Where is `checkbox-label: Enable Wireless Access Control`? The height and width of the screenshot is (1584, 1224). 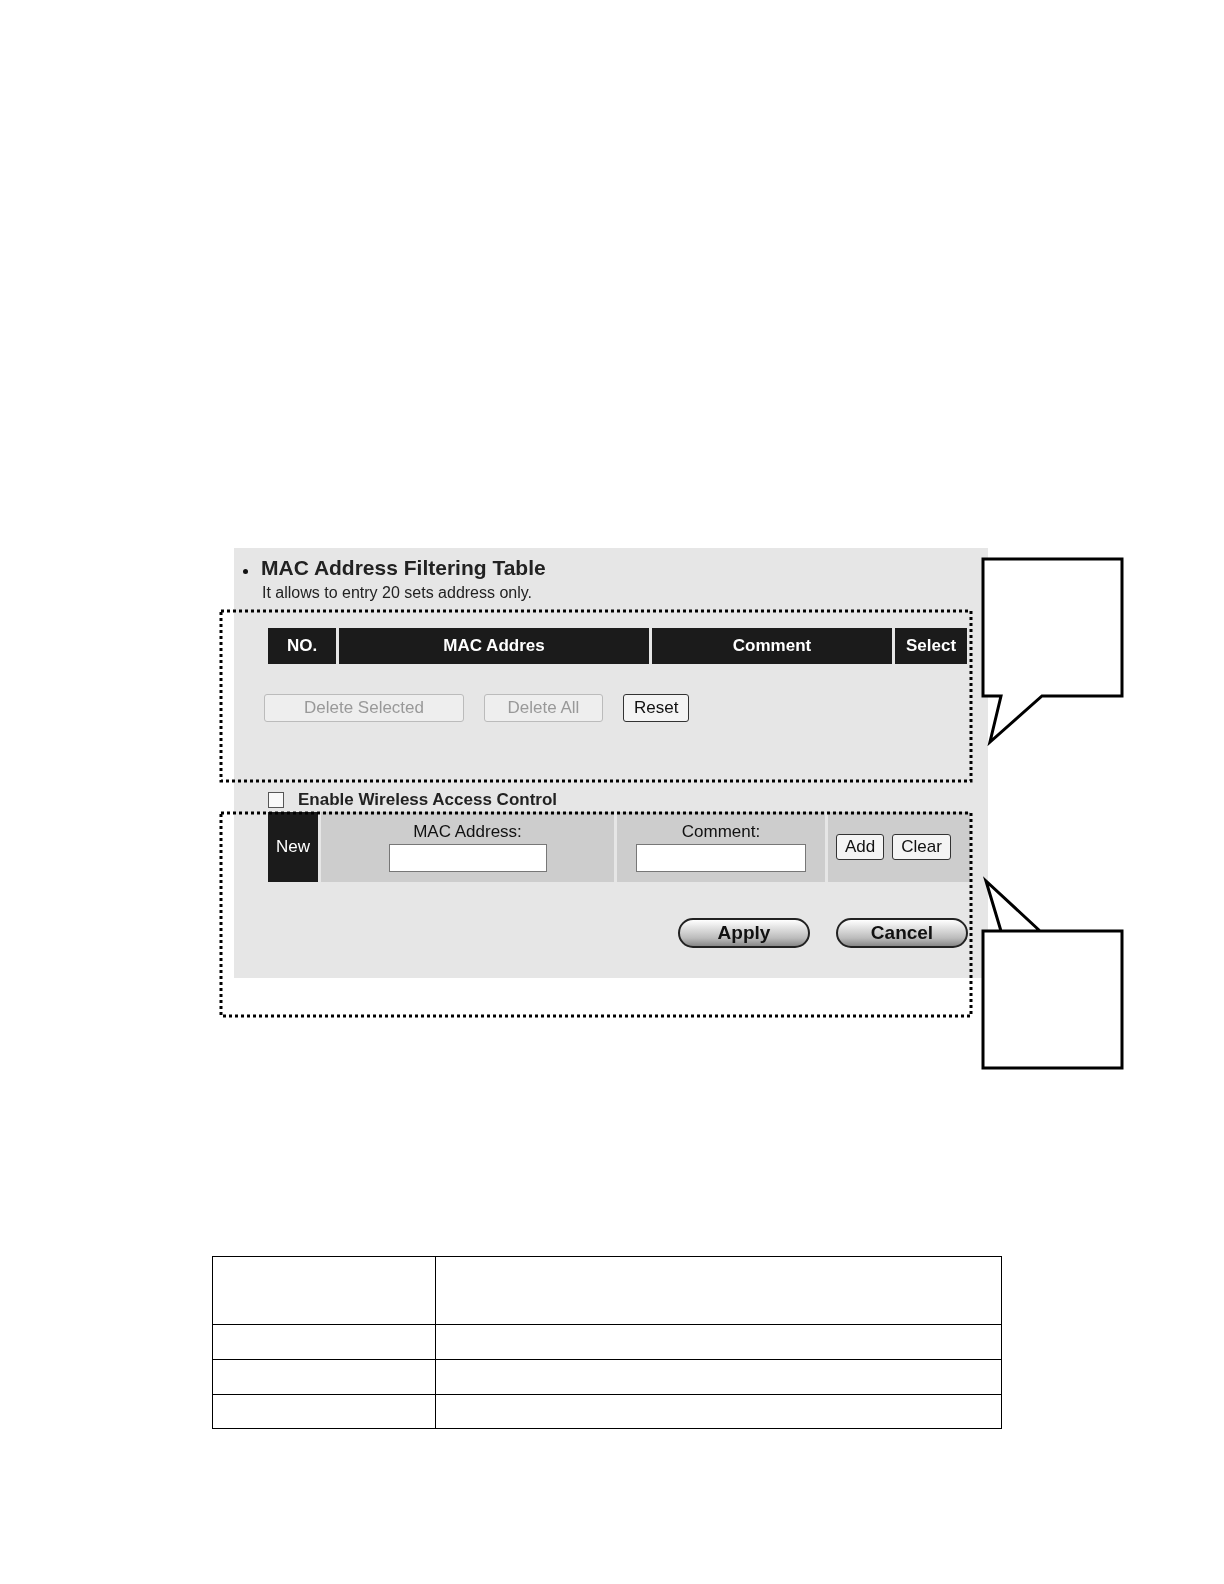
checkbox-label: Enable Wireless Access Control is located at coordinates (428, 800).